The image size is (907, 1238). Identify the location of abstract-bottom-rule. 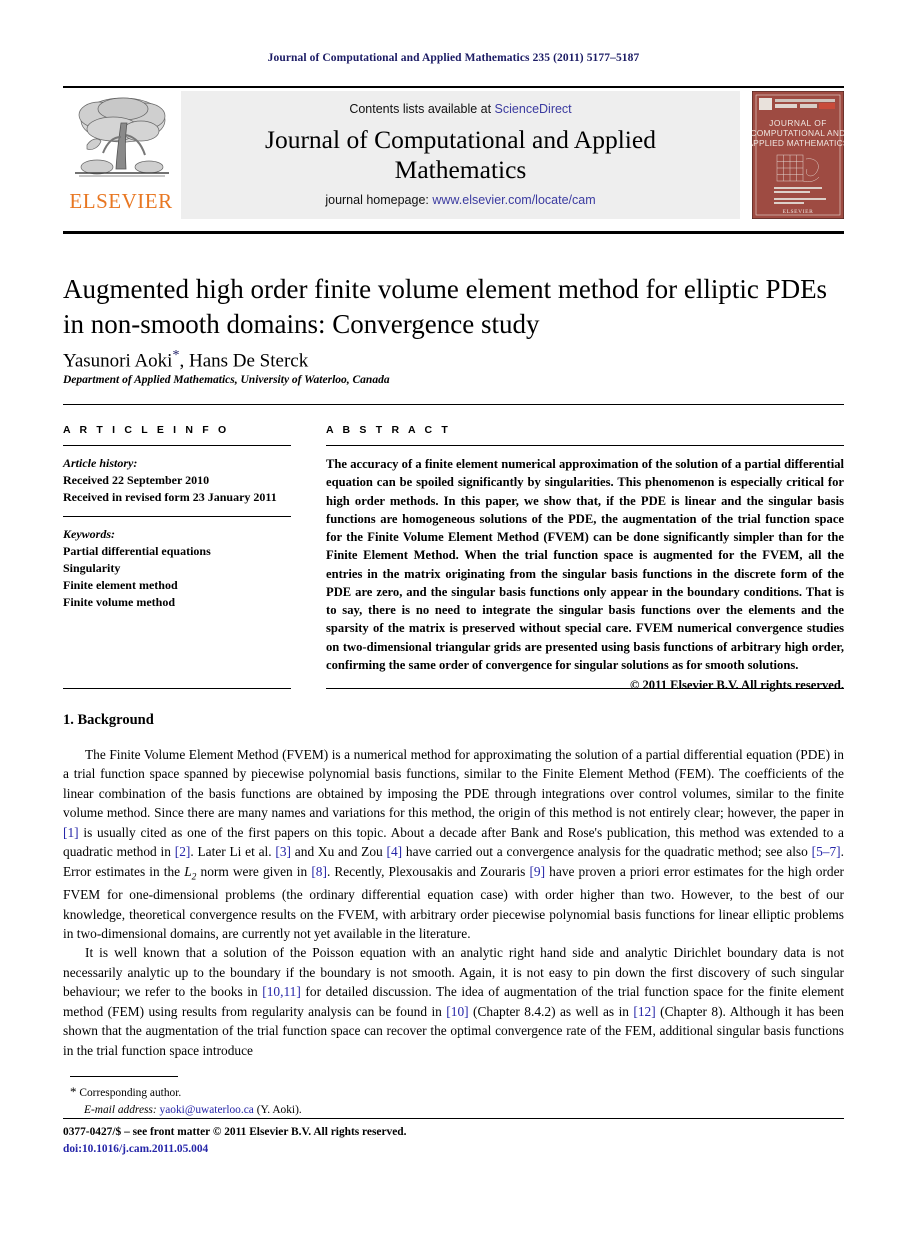
(585, 688).